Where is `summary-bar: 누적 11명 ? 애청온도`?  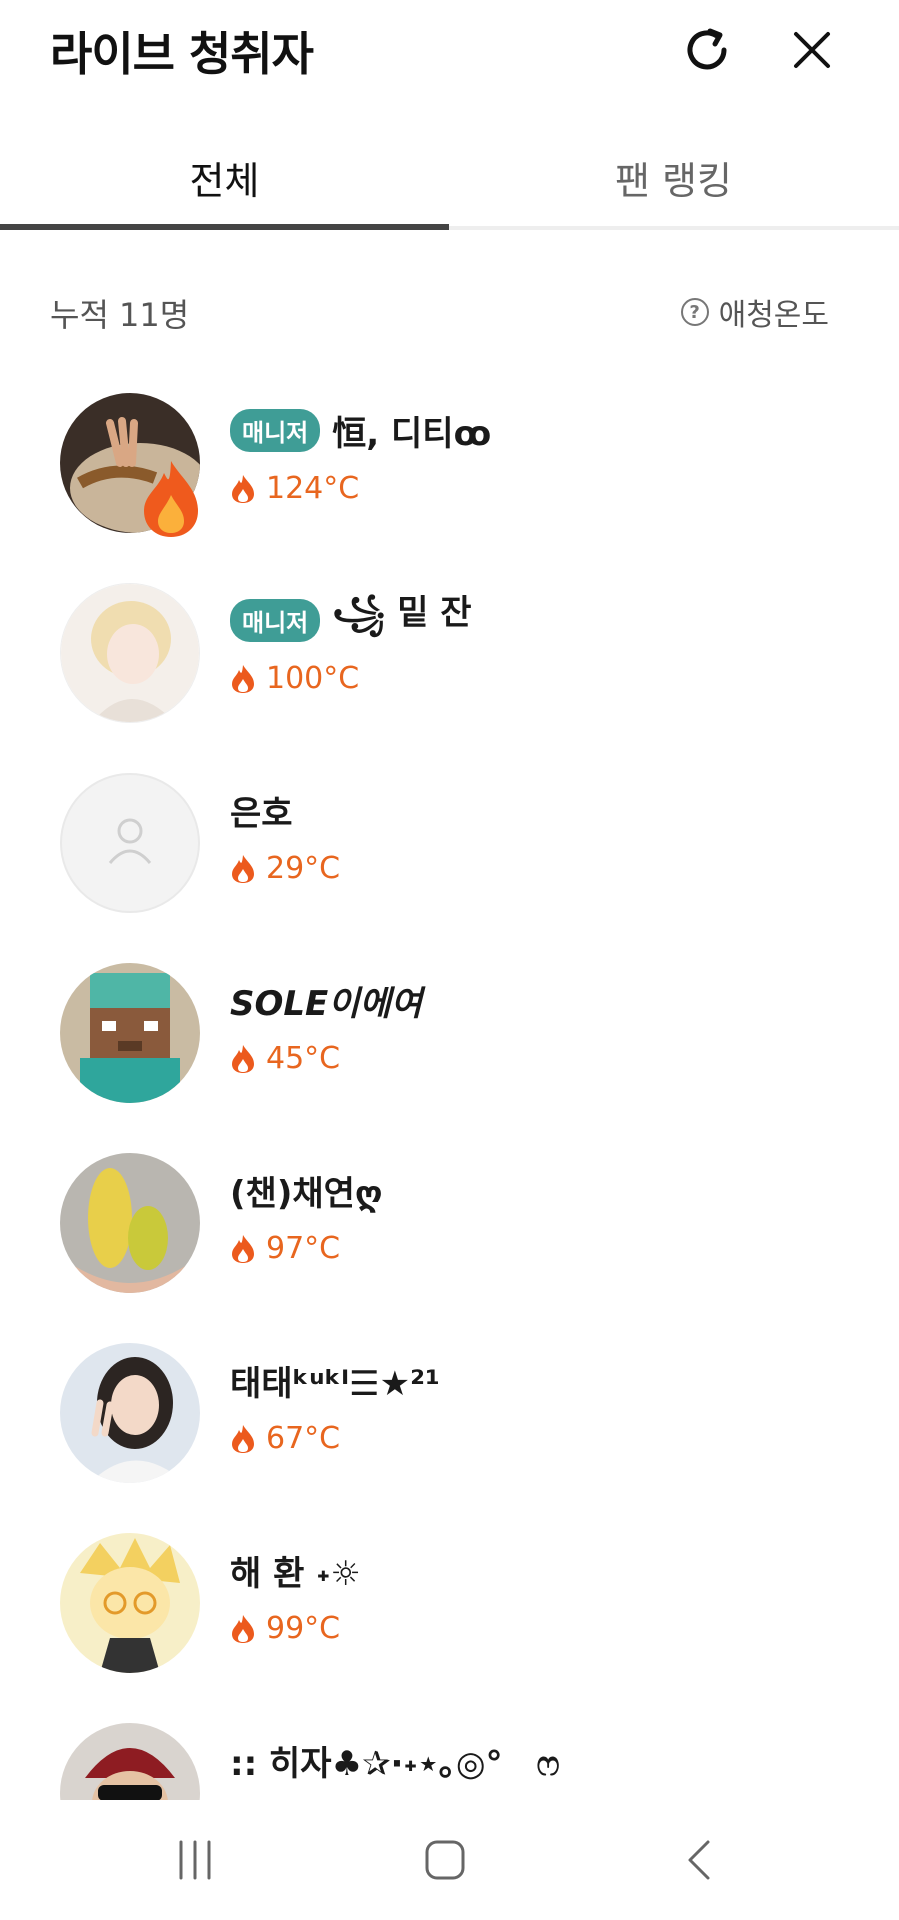
summary-bar: 누적 11명 ? 애청온도 is located at coordinates (449, 312).